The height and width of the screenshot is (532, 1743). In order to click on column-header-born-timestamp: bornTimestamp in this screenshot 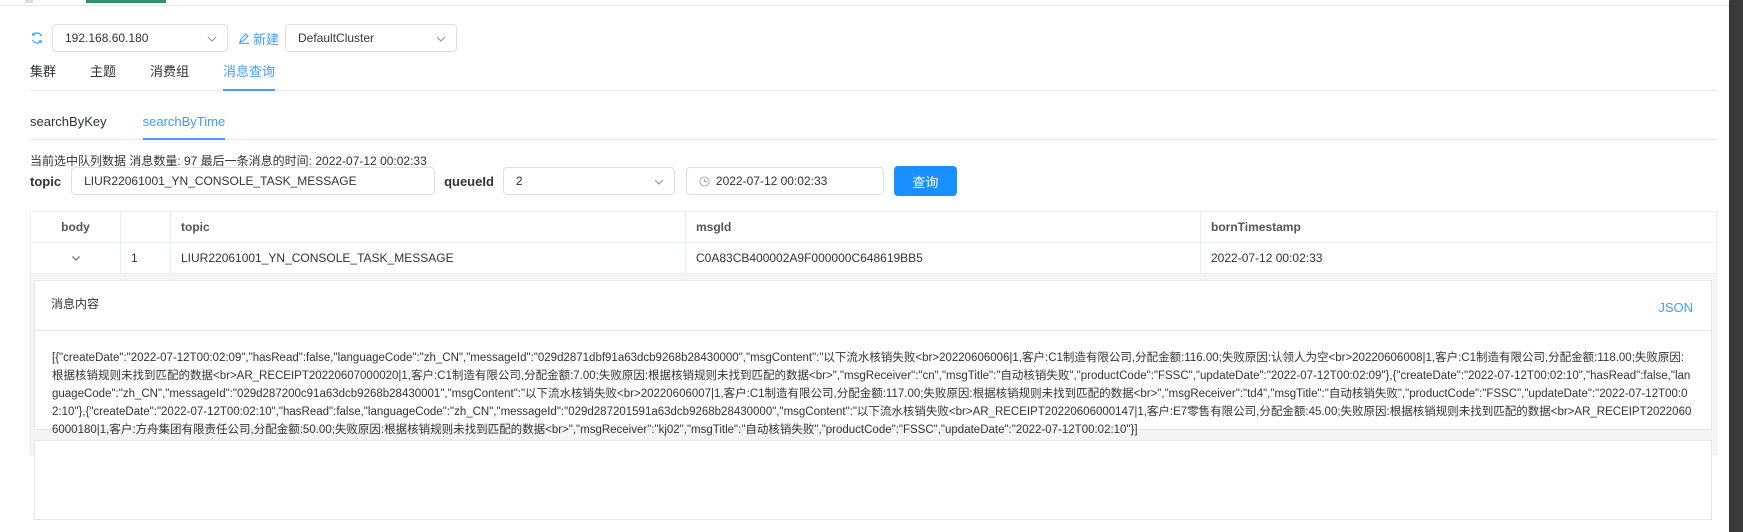, I will do `click(1256, 227)`.